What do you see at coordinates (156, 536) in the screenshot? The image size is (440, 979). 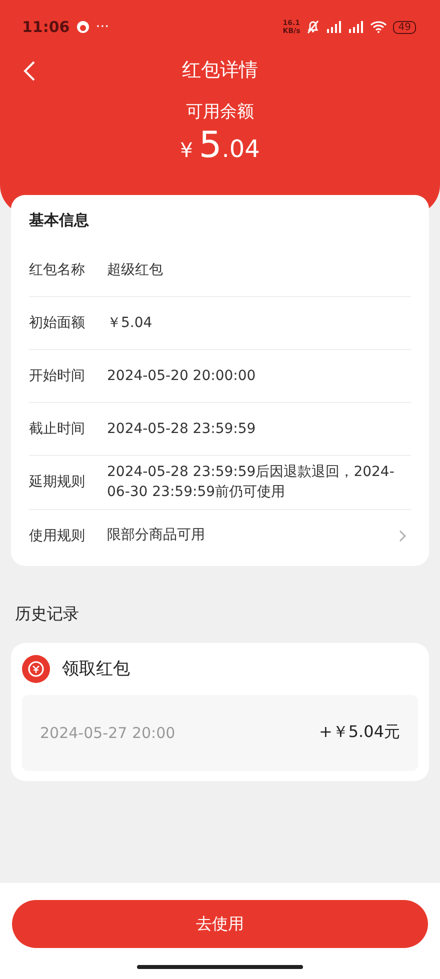 I see `field-value: 限部分商品可用` at bounding box center [156, 536].